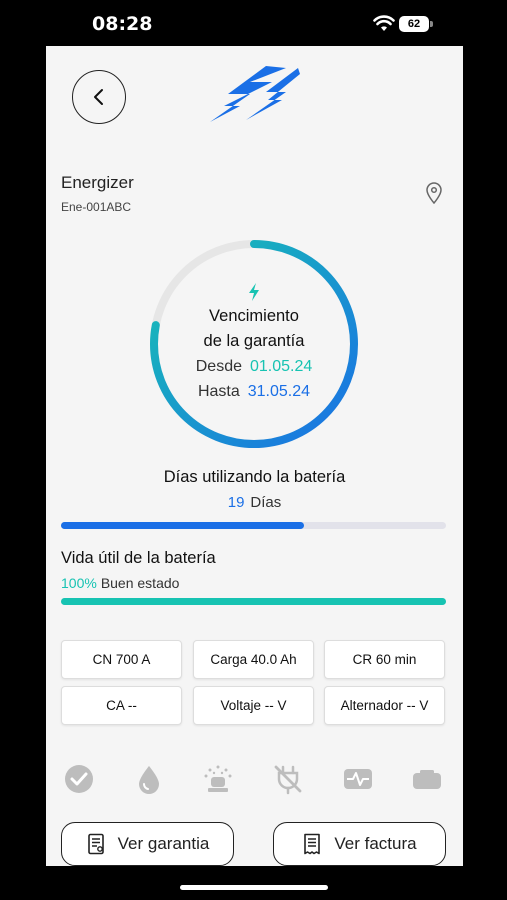 The height and width of the screenshot is (900, 507). I want to click on bolt-icon, so click(254, 292).